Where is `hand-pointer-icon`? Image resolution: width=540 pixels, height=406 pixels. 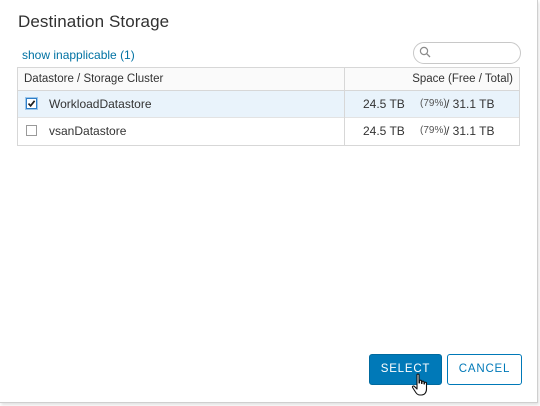
hand-pointer-icon is located at coordinates (419, 384).